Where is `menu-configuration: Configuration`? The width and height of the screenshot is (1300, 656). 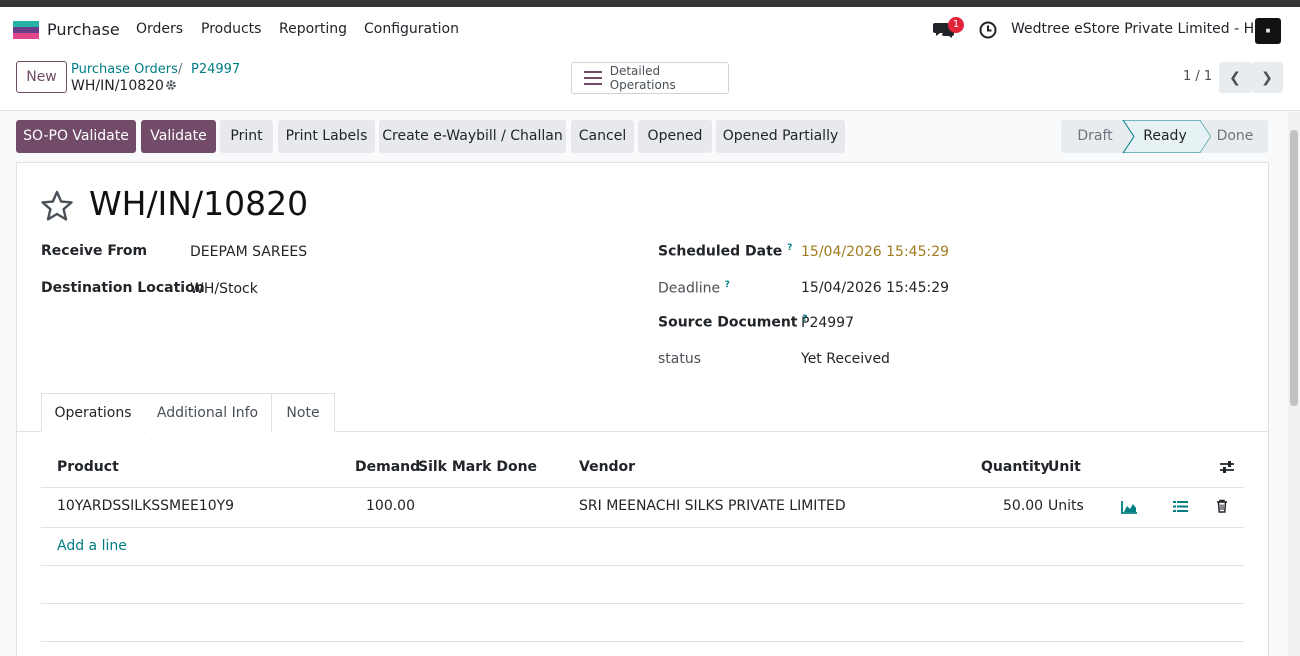
menu-configuration: Configuration is located at coordinates (411, 29).